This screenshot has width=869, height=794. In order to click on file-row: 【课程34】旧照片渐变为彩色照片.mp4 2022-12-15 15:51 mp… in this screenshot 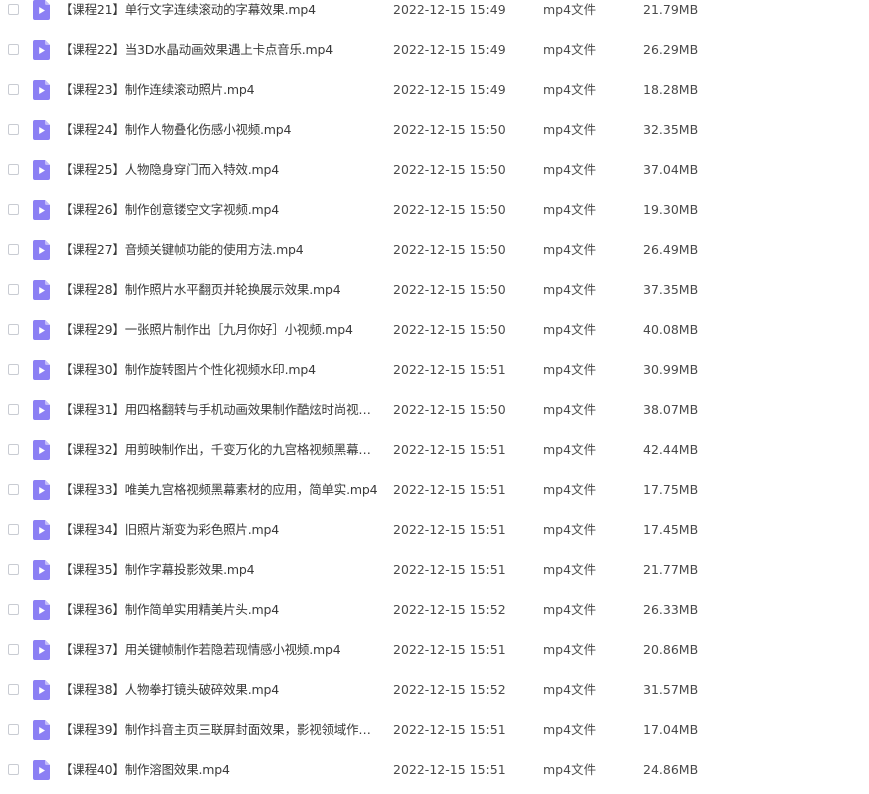, I will do `click(434, 530)`.